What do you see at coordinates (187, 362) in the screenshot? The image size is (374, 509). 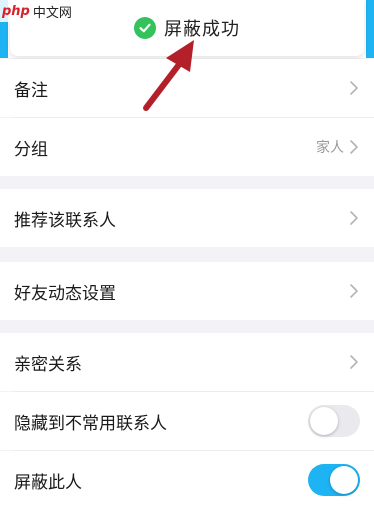 I see `intimacy-row: 亲密关系` at bounding box center [187, 362].